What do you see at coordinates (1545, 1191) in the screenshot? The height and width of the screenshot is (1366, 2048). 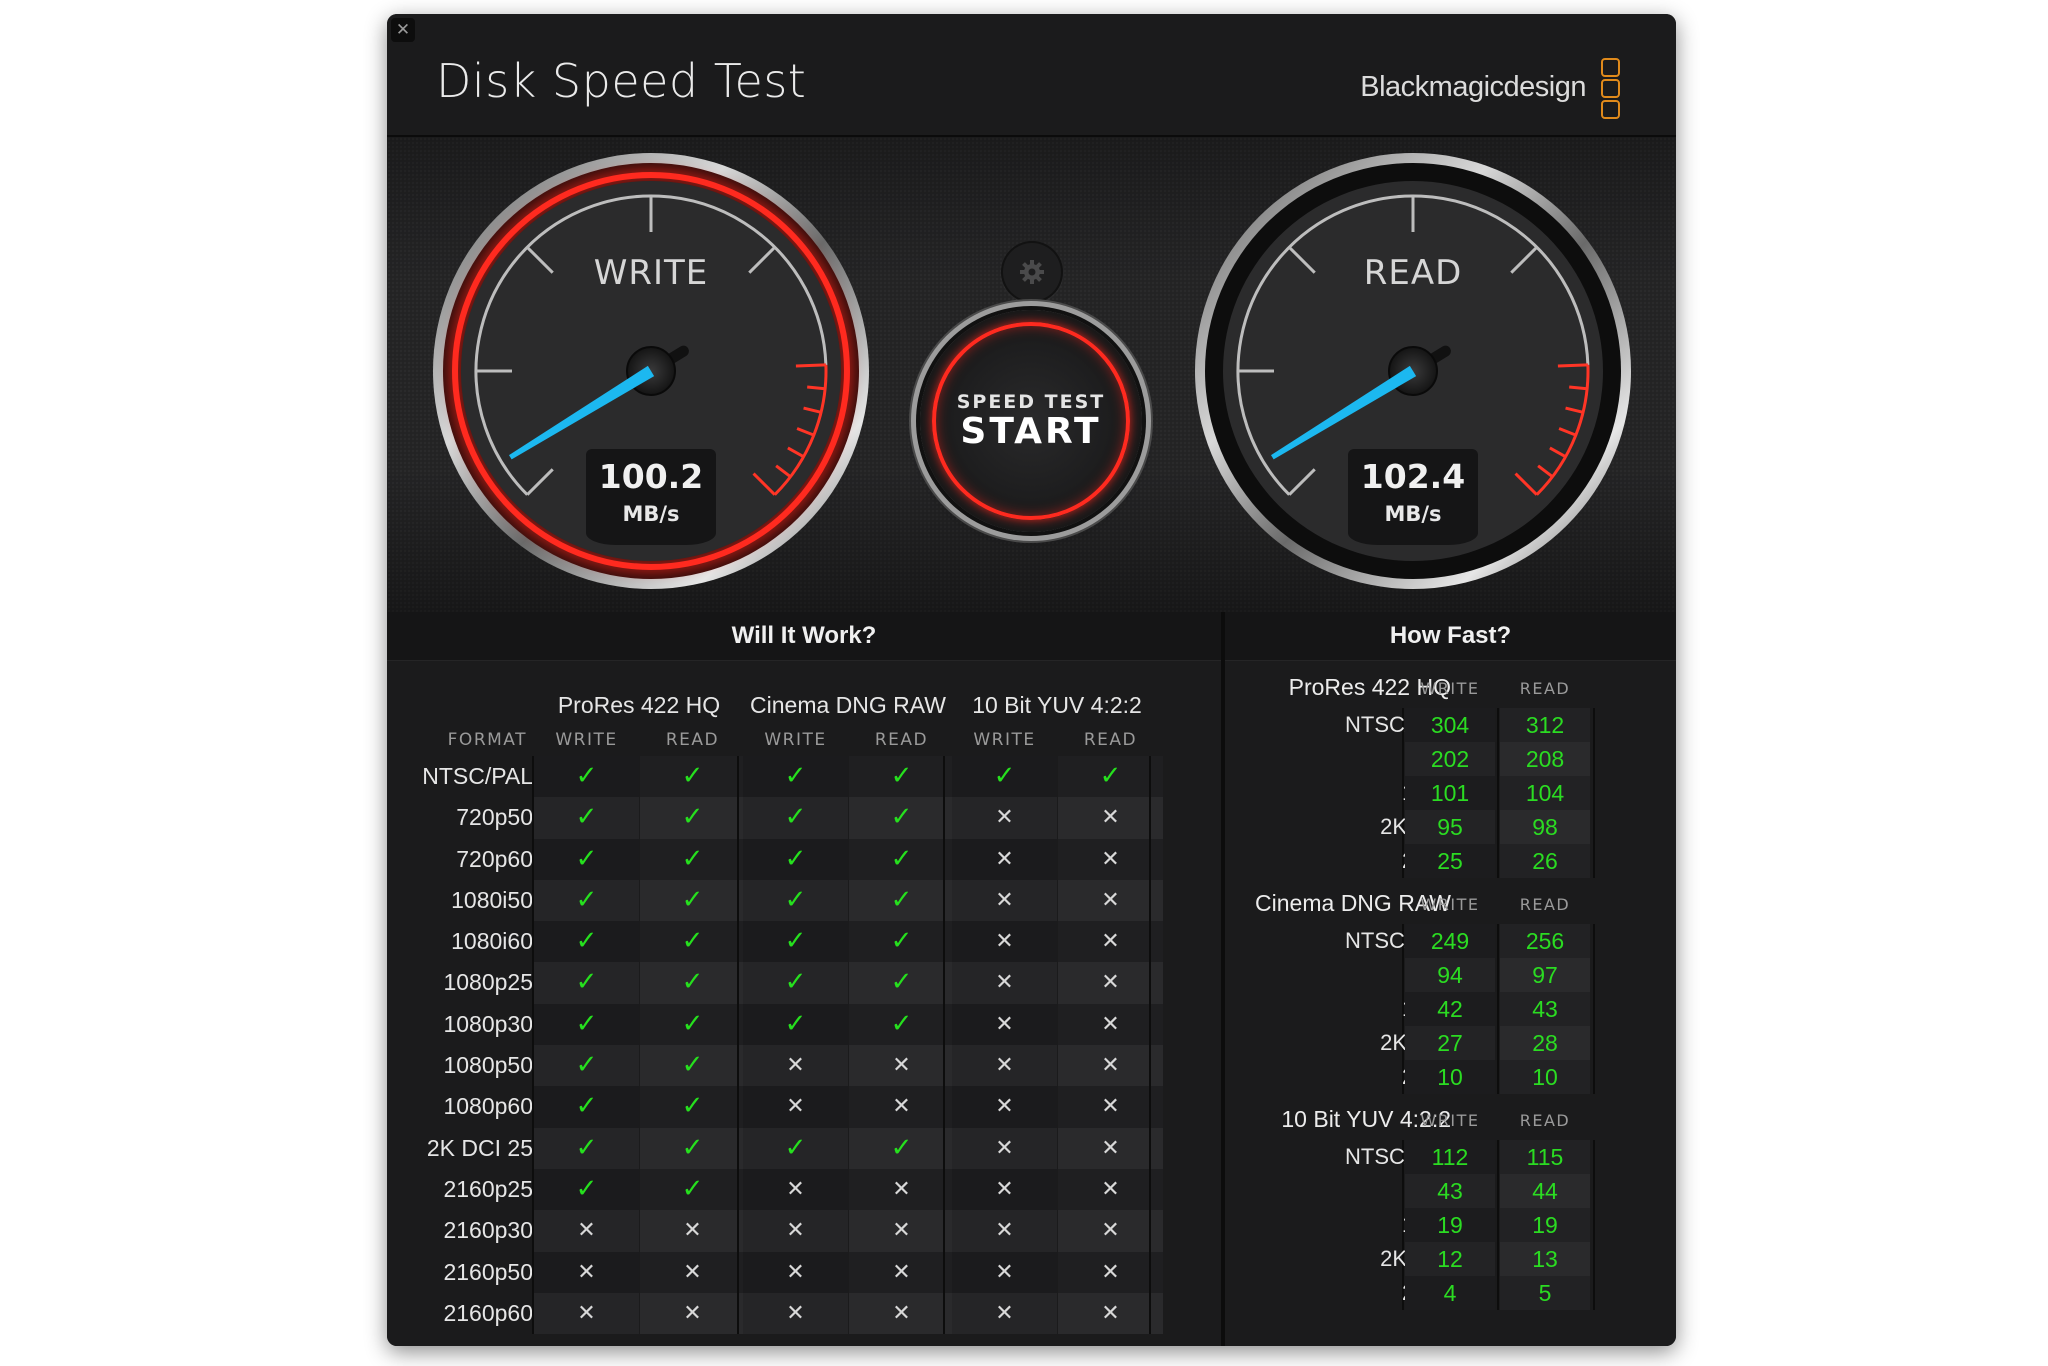 I see `read-fps-value: 44` at bounding box center [1545, 1191].